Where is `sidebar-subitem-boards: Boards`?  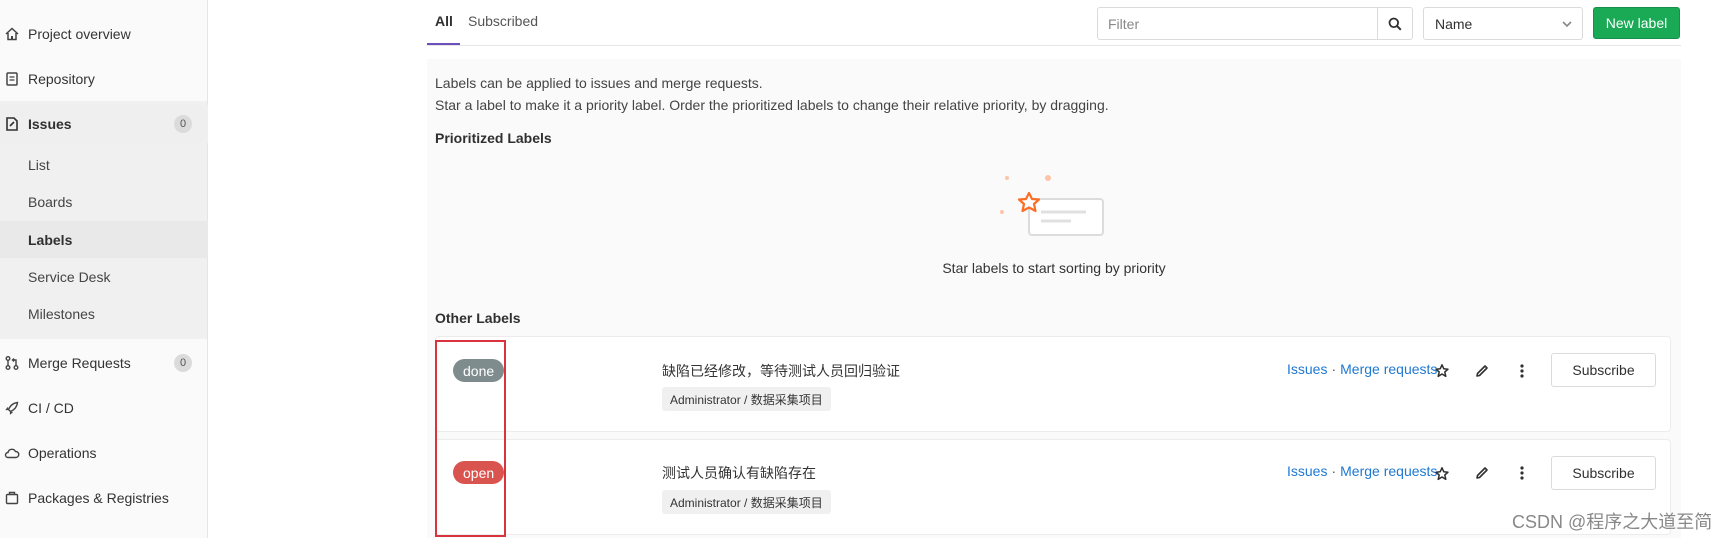 sidebar-subitem-boards: Boards is located at coordinates (104, 201).